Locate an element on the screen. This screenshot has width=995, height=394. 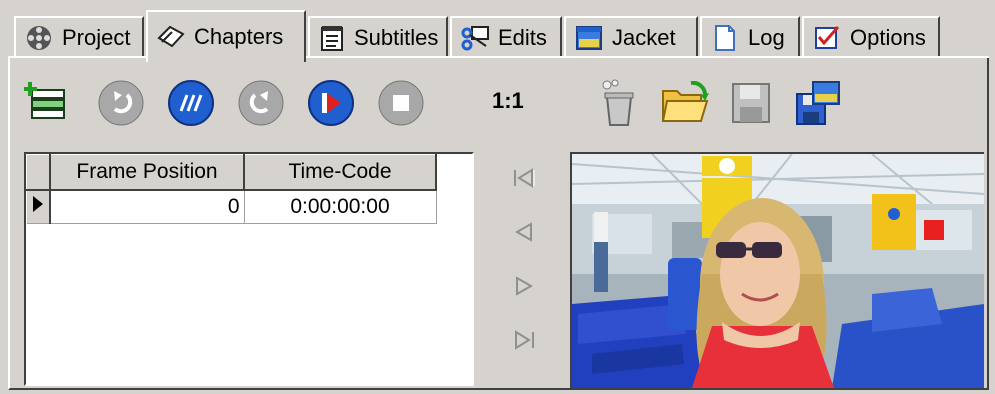
save-as-button is located at coordinates (819, 105).